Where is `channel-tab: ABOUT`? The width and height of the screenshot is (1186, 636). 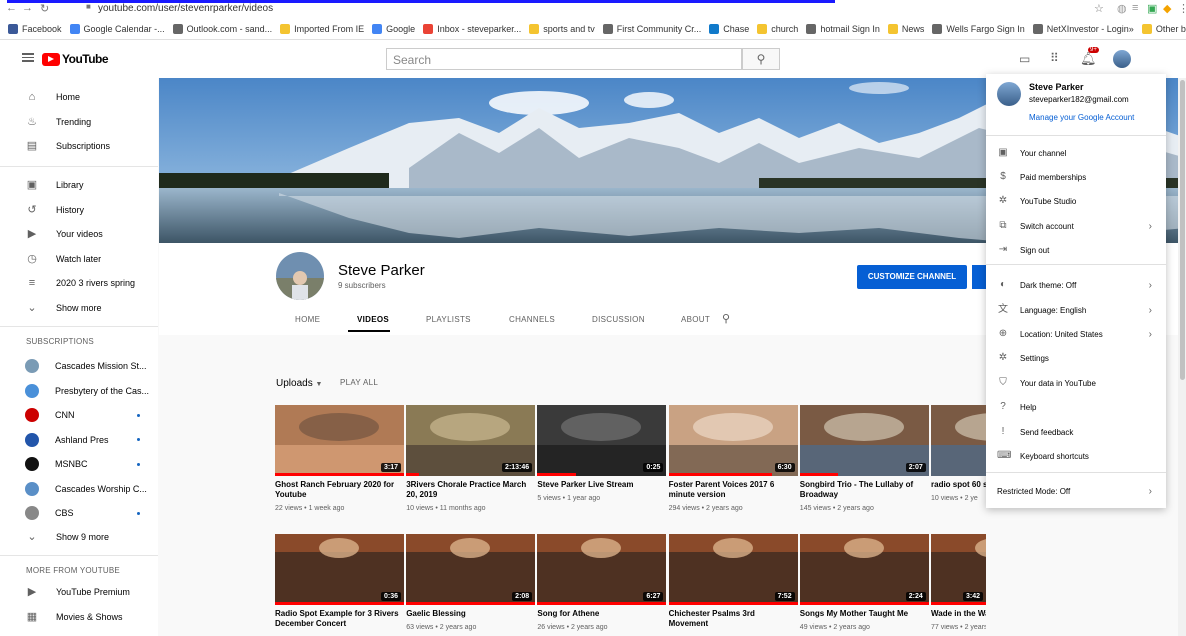 channel-tab: ABOUT is located at coordinates (695, 319).